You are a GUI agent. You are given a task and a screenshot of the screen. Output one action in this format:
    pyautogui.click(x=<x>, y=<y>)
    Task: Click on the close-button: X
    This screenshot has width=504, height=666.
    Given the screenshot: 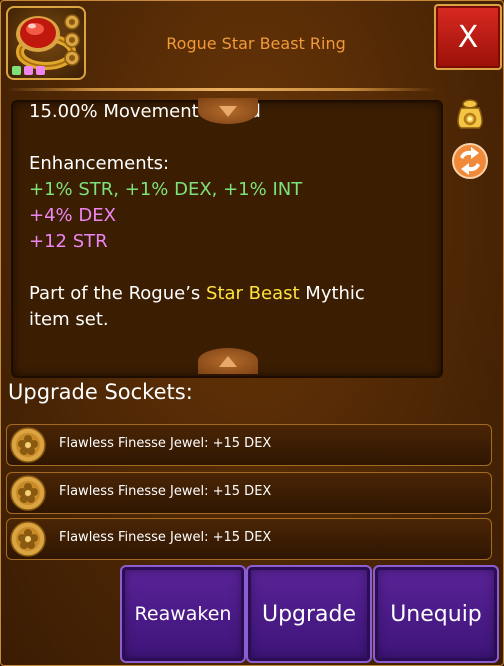 What is the action you would take?
    pyautogui.click(x=468, y=37)
    